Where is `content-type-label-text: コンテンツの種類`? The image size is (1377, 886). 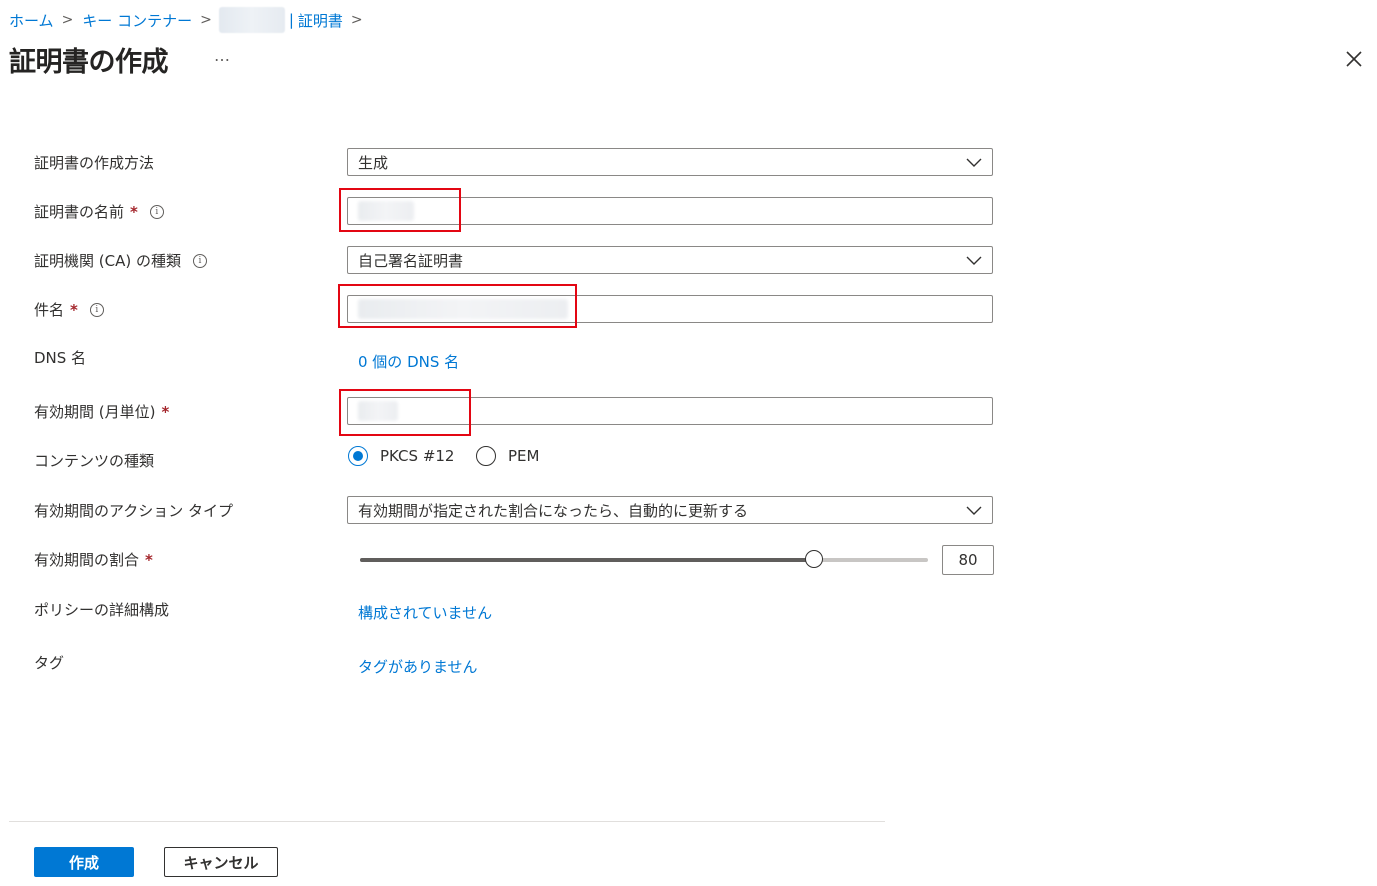 content-type-label-text: コンテンツの種類 is located at coordinates (94, 461).